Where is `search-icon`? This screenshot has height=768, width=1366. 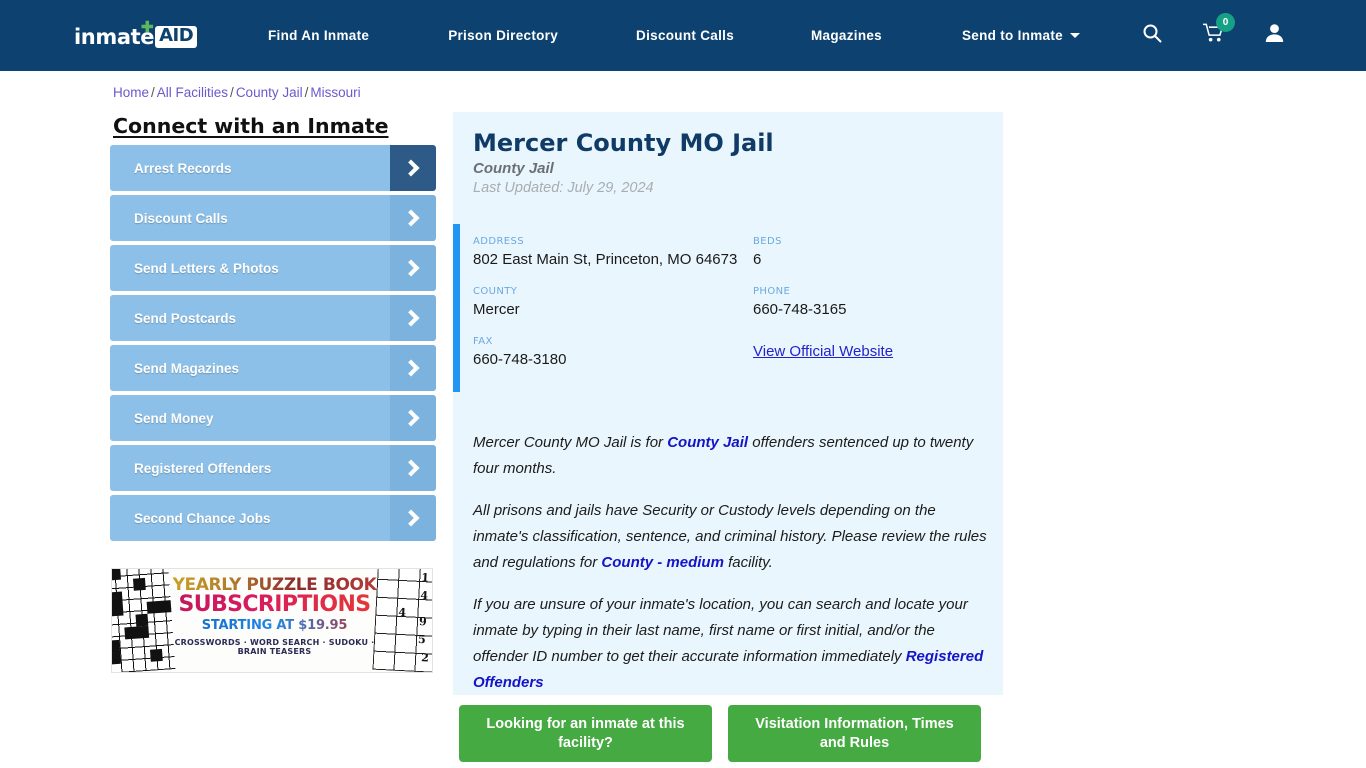
search-icon is located at coordinates (1152, 35).